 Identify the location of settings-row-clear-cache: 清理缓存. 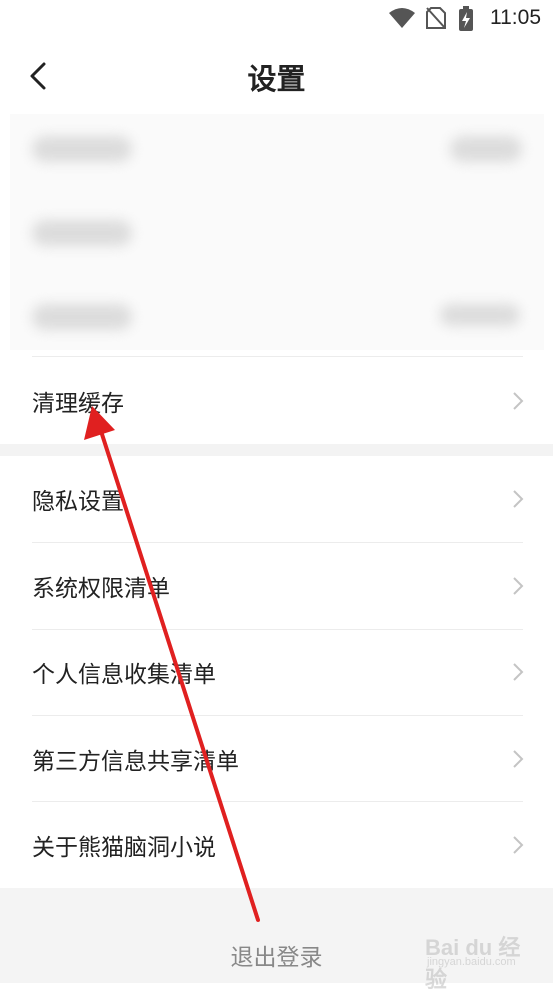
(276, 401).